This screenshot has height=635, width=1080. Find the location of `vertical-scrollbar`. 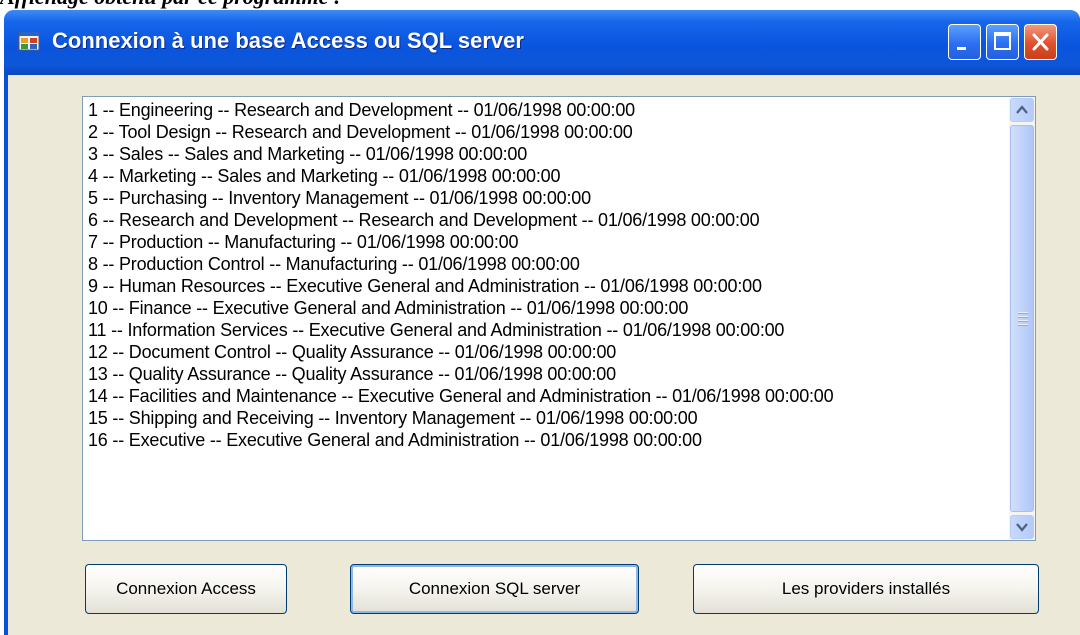

vertical-scrollbar is located at coordinates (1022, 318).